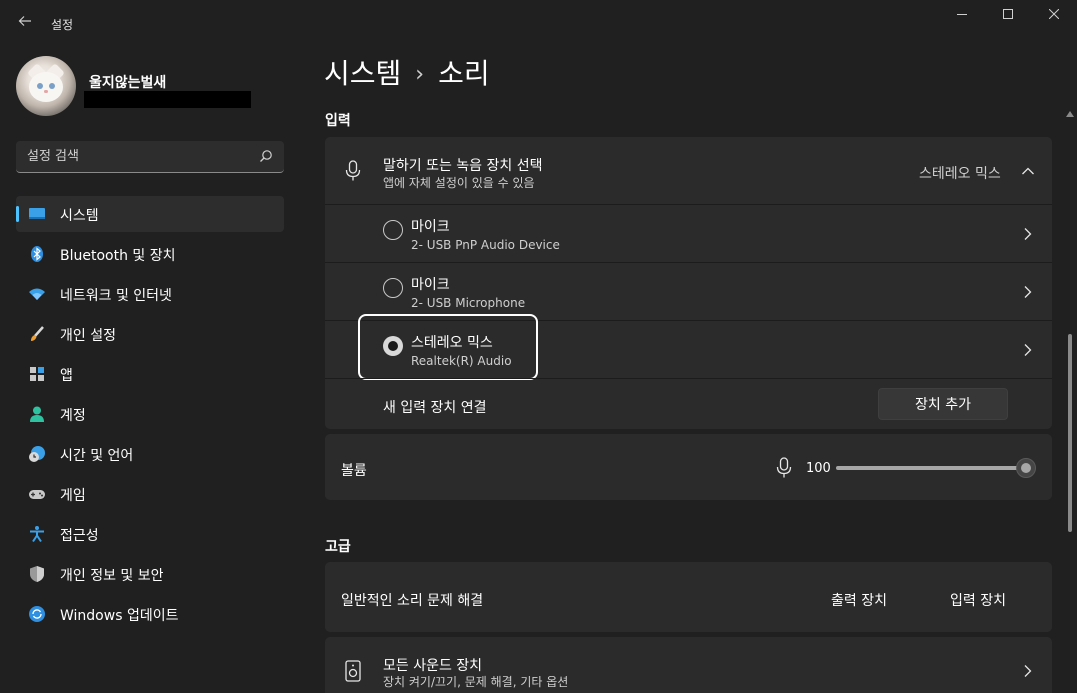 The height and width of the screenshot is (693, 1077). What do you see at coordinates (338, 121) in the screenshot?
I see `input-section-label: 입력` at bounding box center [338, 121].